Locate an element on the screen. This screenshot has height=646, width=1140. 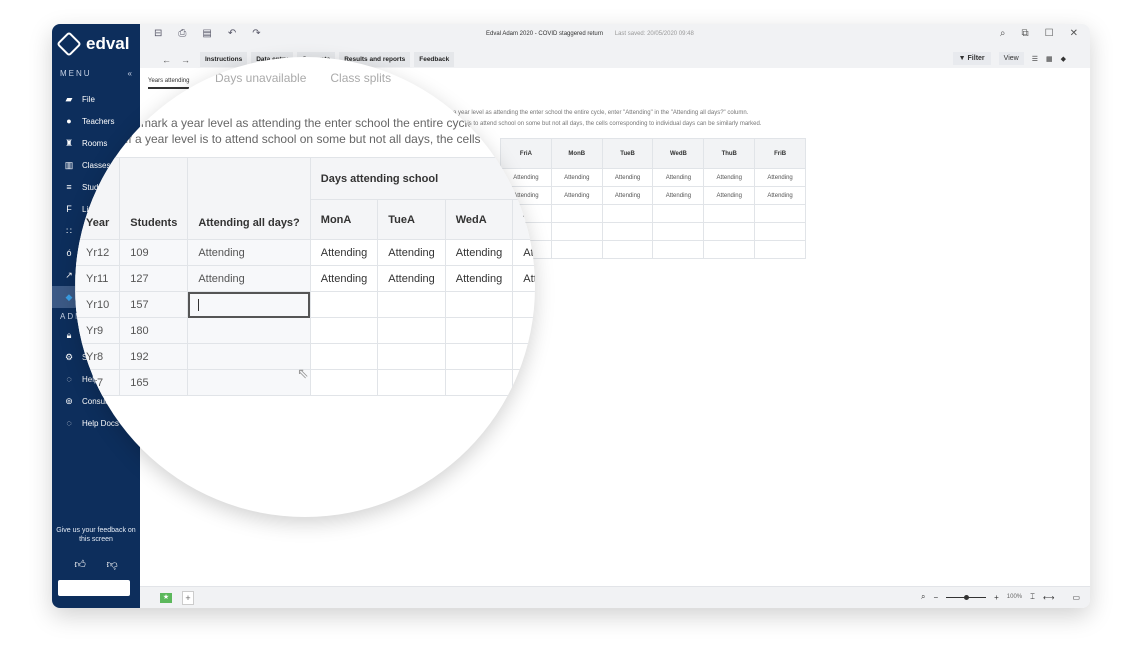
help-docs-icon: ◌ is located at coordinates (69, 423).